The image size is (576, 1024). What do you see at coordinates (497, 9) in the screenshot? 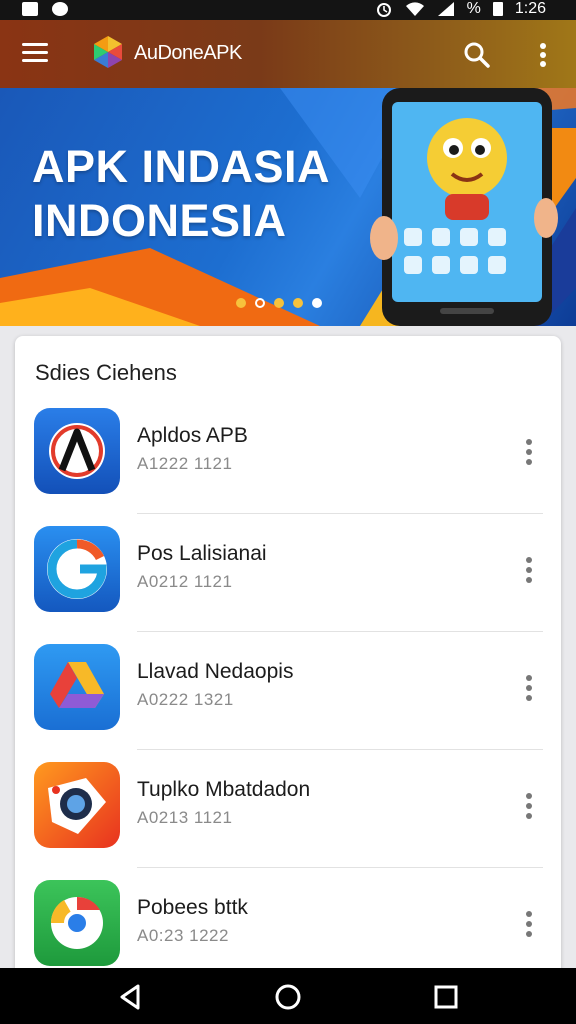
I see `battery-icon` at bounding box center [497, 9].